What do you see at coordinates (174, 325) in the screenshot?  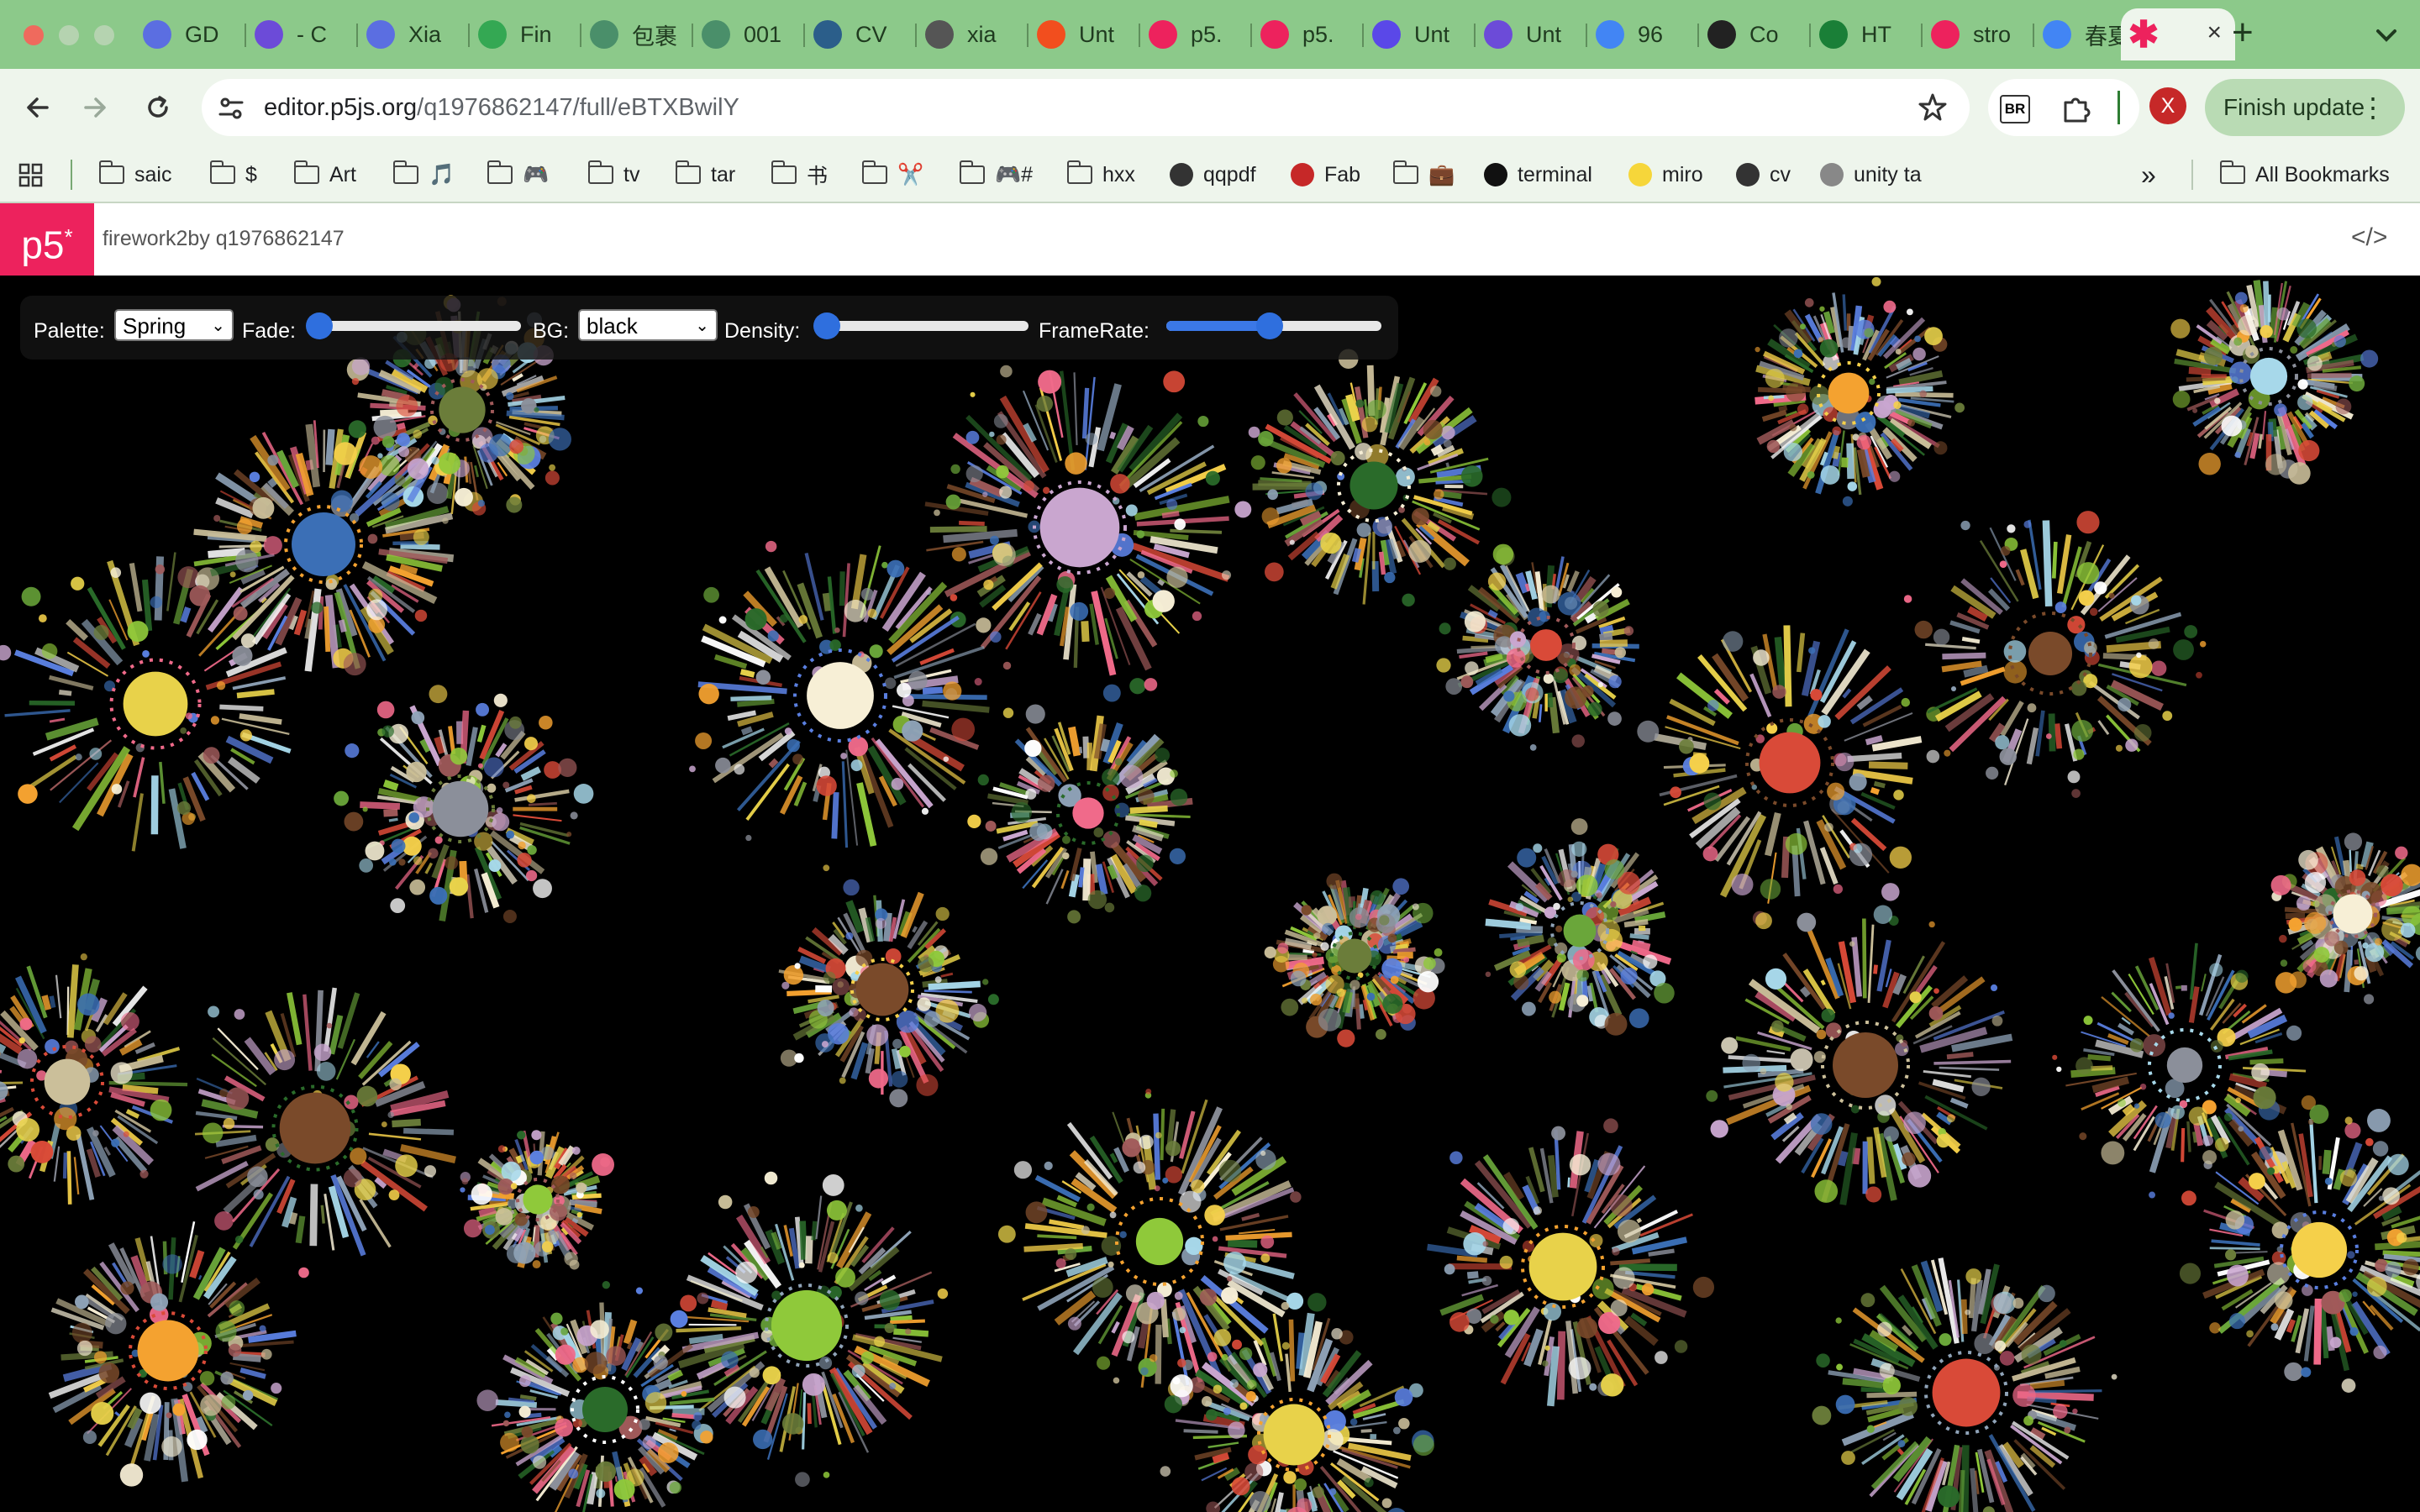 I see `palette-select: Spring ⌄` at bounding box center [174, 325].